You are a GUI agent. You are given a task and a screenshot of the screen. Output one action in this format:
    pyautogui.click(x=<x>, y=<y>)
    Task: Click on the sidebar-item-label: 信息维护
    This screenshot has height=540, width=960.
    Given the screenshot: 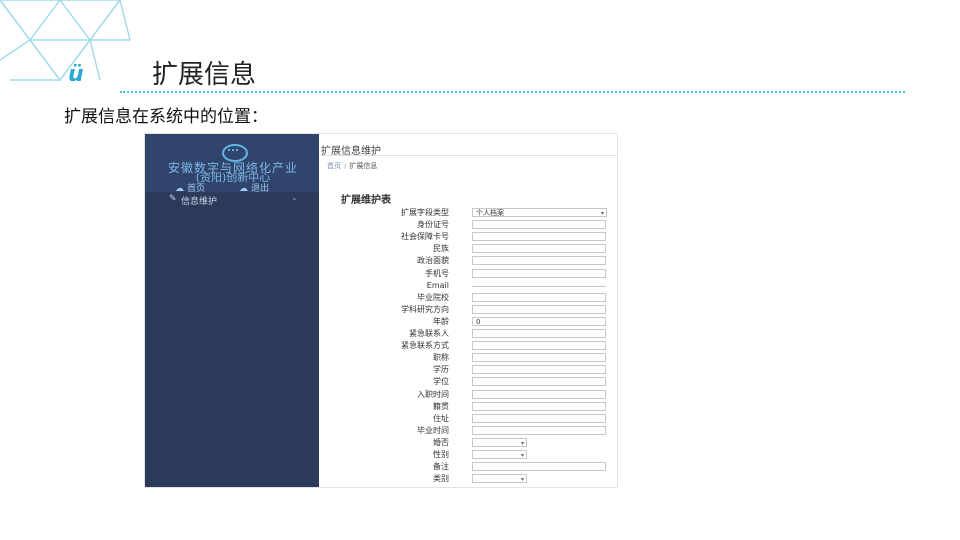 What is the action you would take?
    pyautogui.click(x=199, y=202)
    